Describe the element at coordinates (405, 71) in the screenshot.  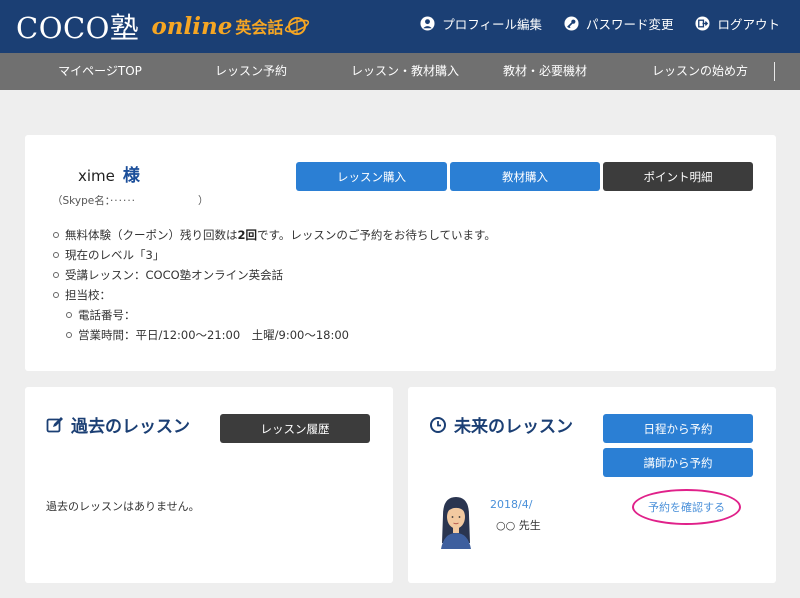
I see `nav-item-lesson-material-purchase: レッスン・教材購入` at that location.